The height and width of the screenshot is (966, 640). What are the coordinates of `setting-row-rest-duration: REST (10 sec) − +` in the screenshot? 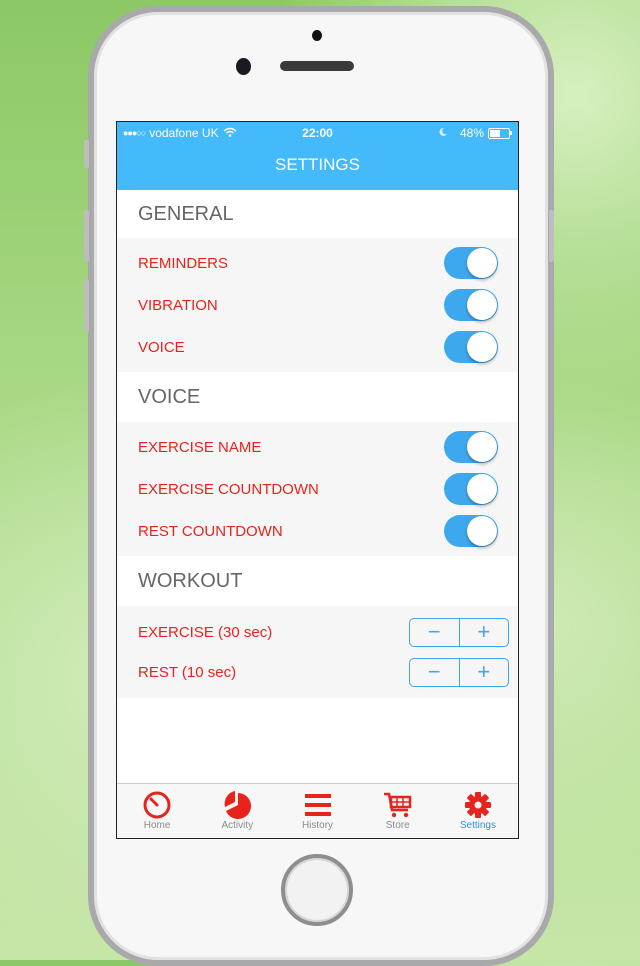 It's located at (317, 672).